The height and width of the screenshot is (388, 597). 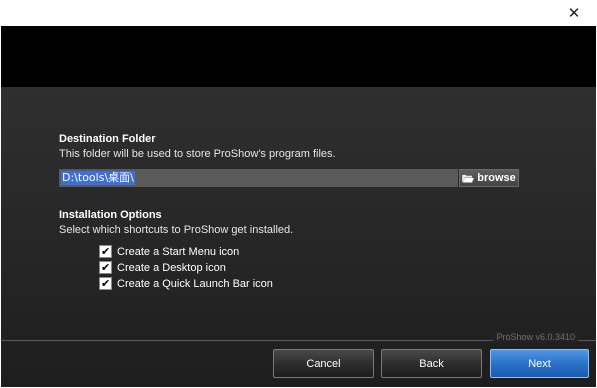 I want to click on cancel-button-label: Cancel, so click(x=323, y=363).